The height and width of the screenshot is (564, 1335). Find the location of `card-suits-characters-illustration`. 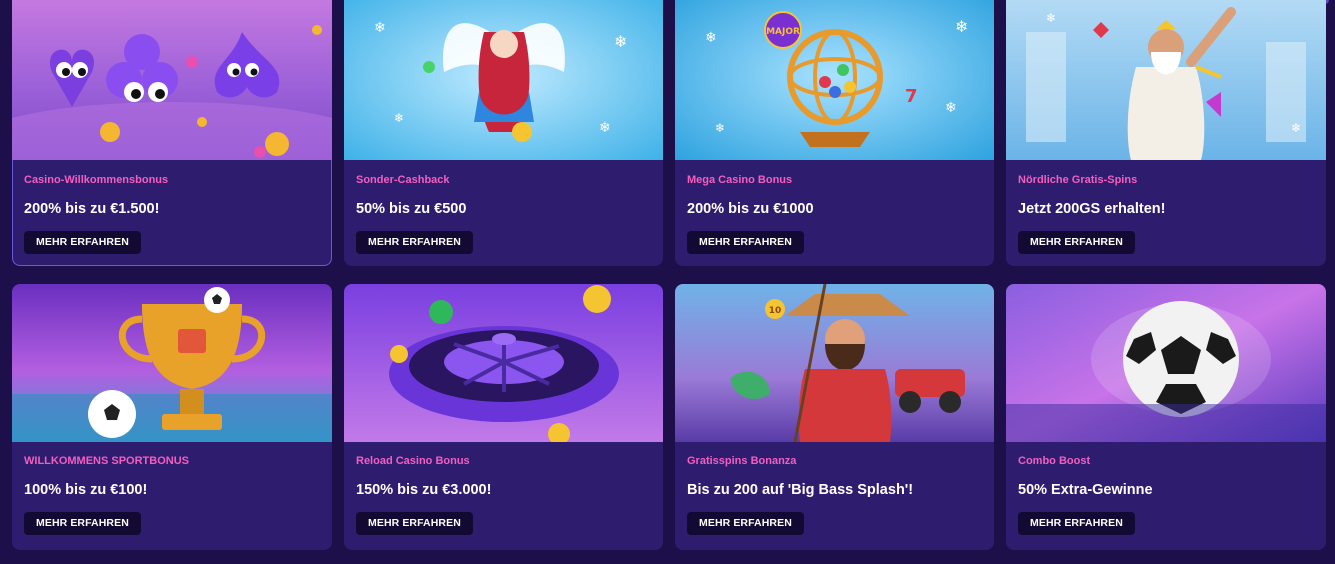

card-suits-characters-illustration is located at coordinates (172, 80).